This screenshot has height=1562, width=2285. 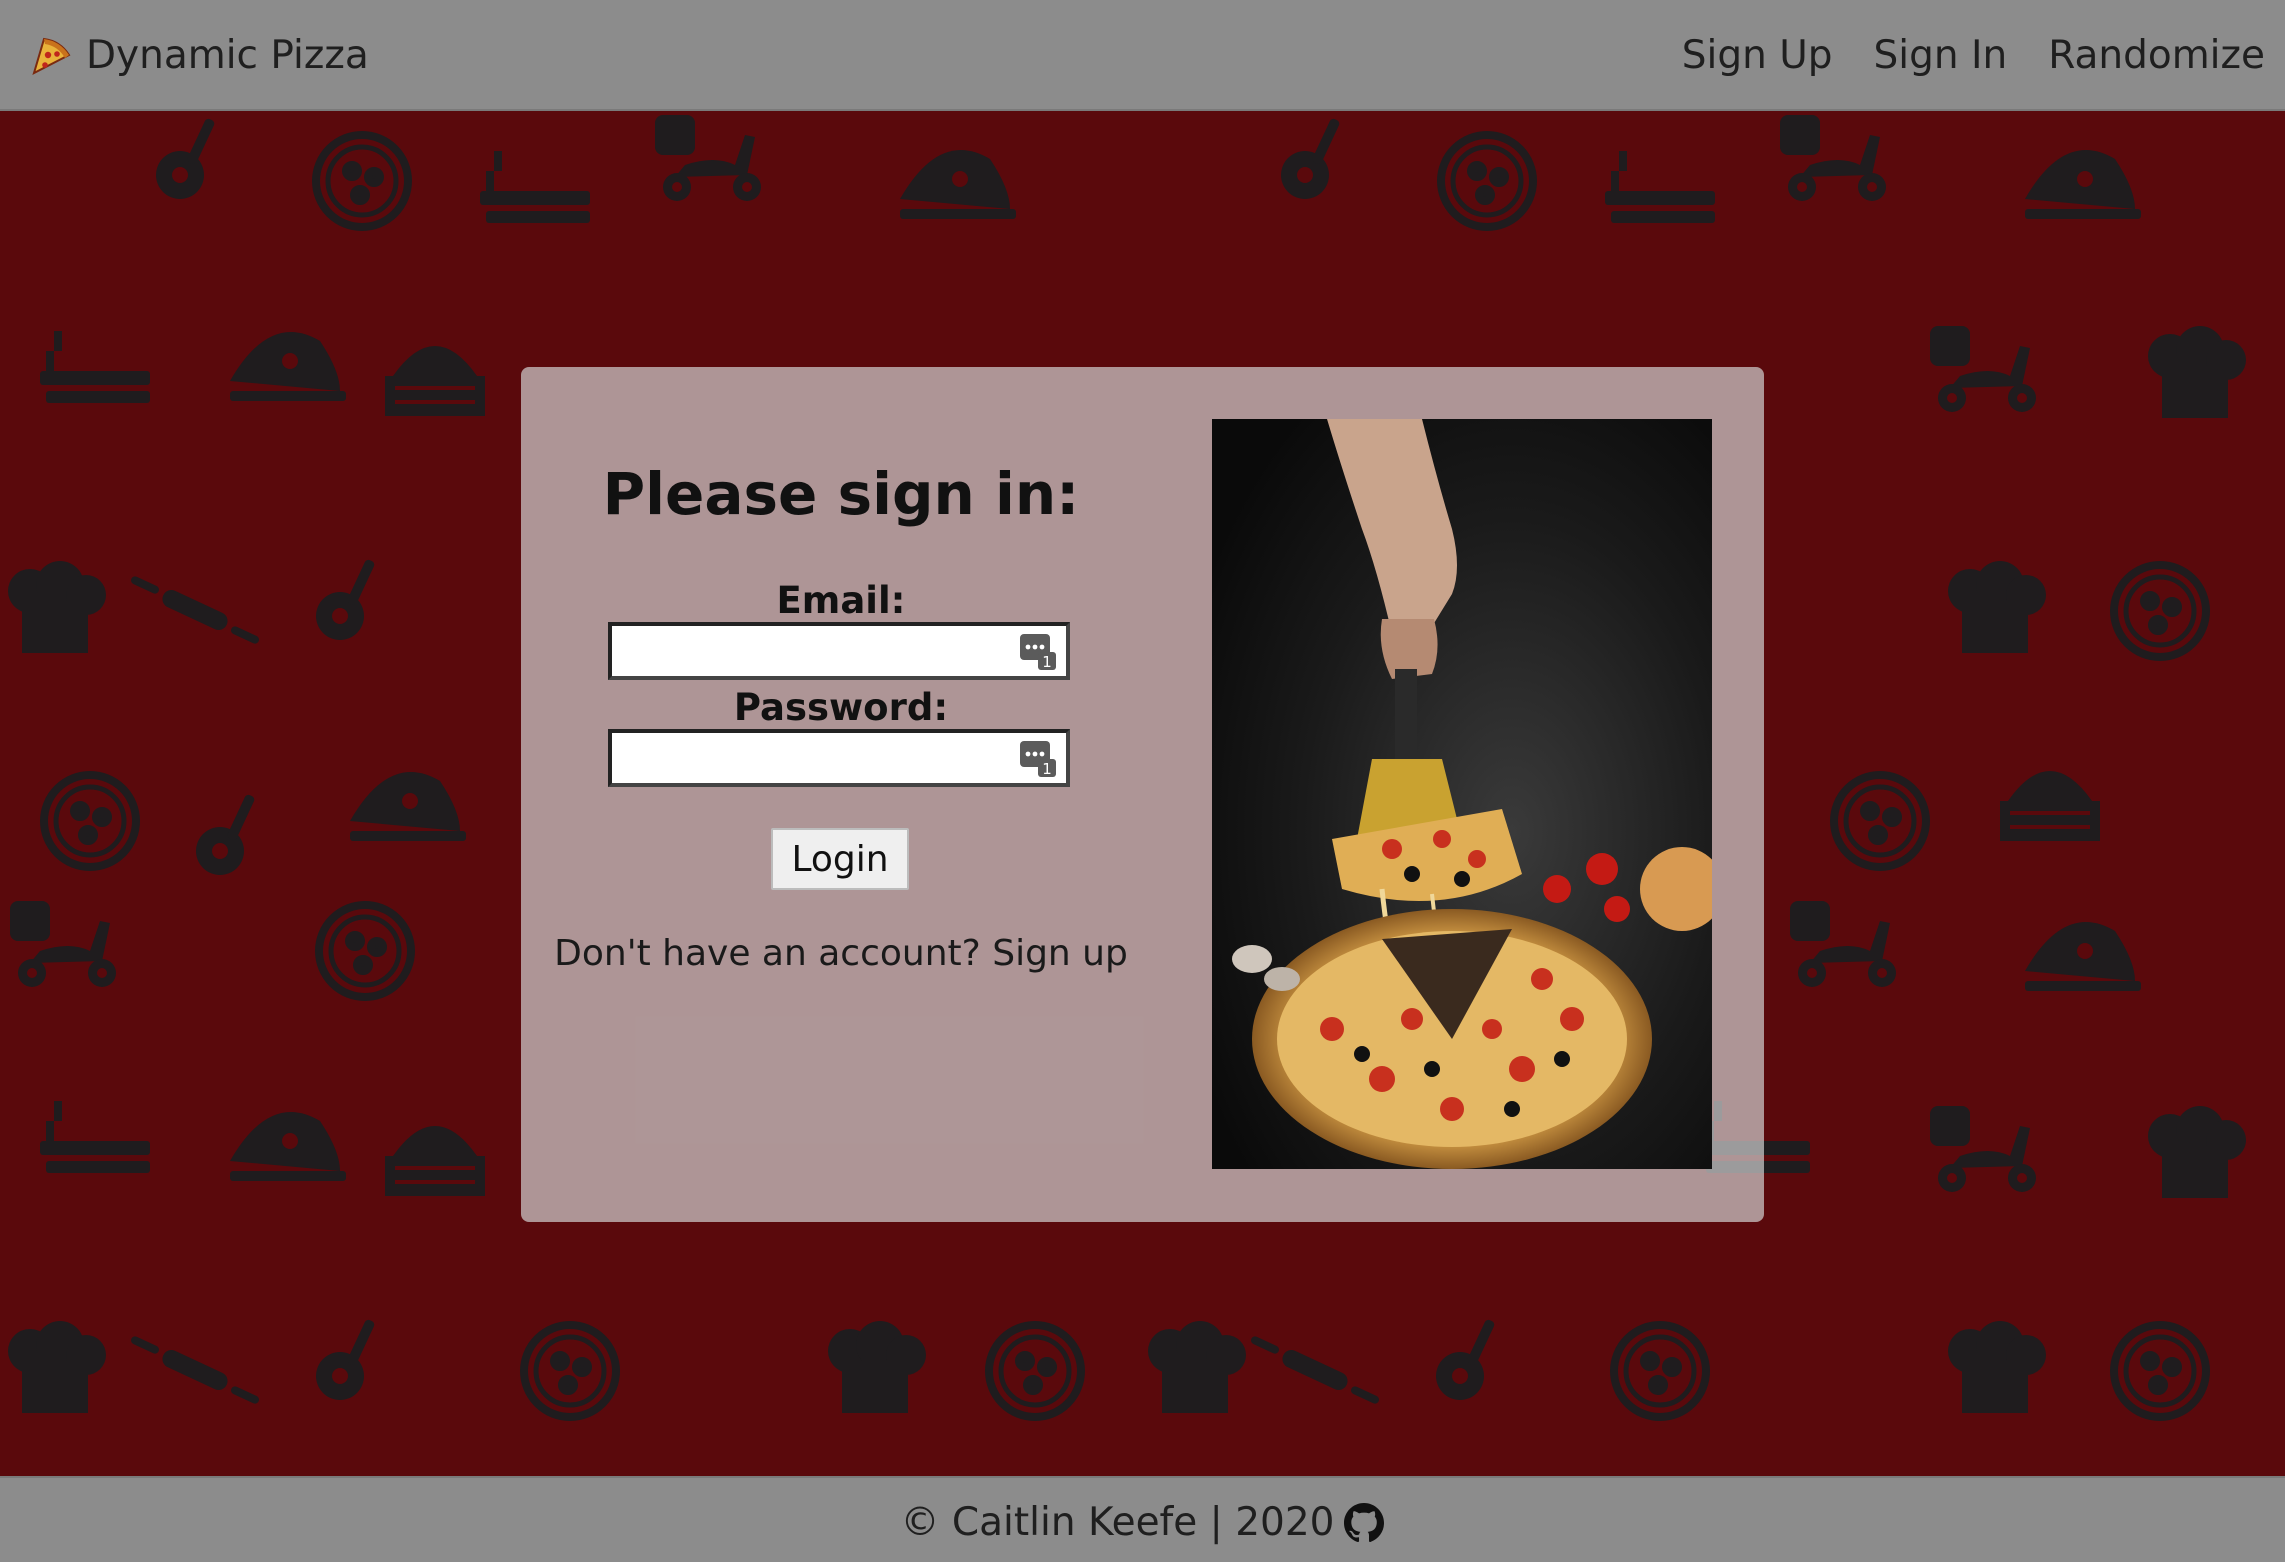 I want to click on signup-prompt: Don't have an account? Sign up, so click(x=841, y=954).